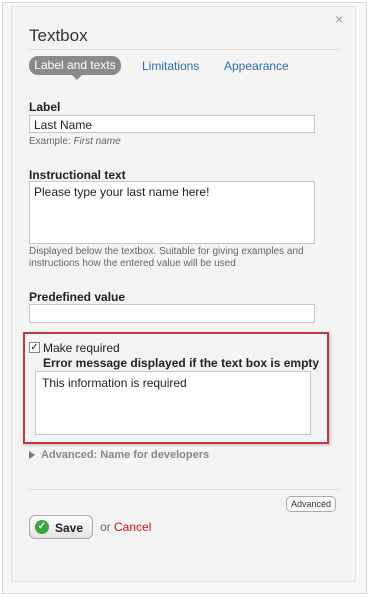 This screenshot has width=371, height=597. I want to click on title-divider, so click(184, 49).